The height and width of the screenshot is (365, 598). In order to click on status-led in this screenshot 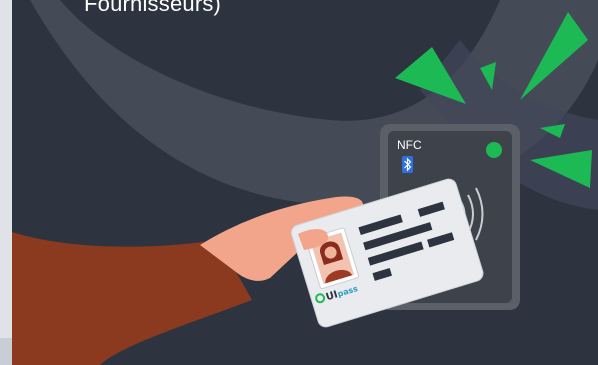, I will do `click(494, 150)`.